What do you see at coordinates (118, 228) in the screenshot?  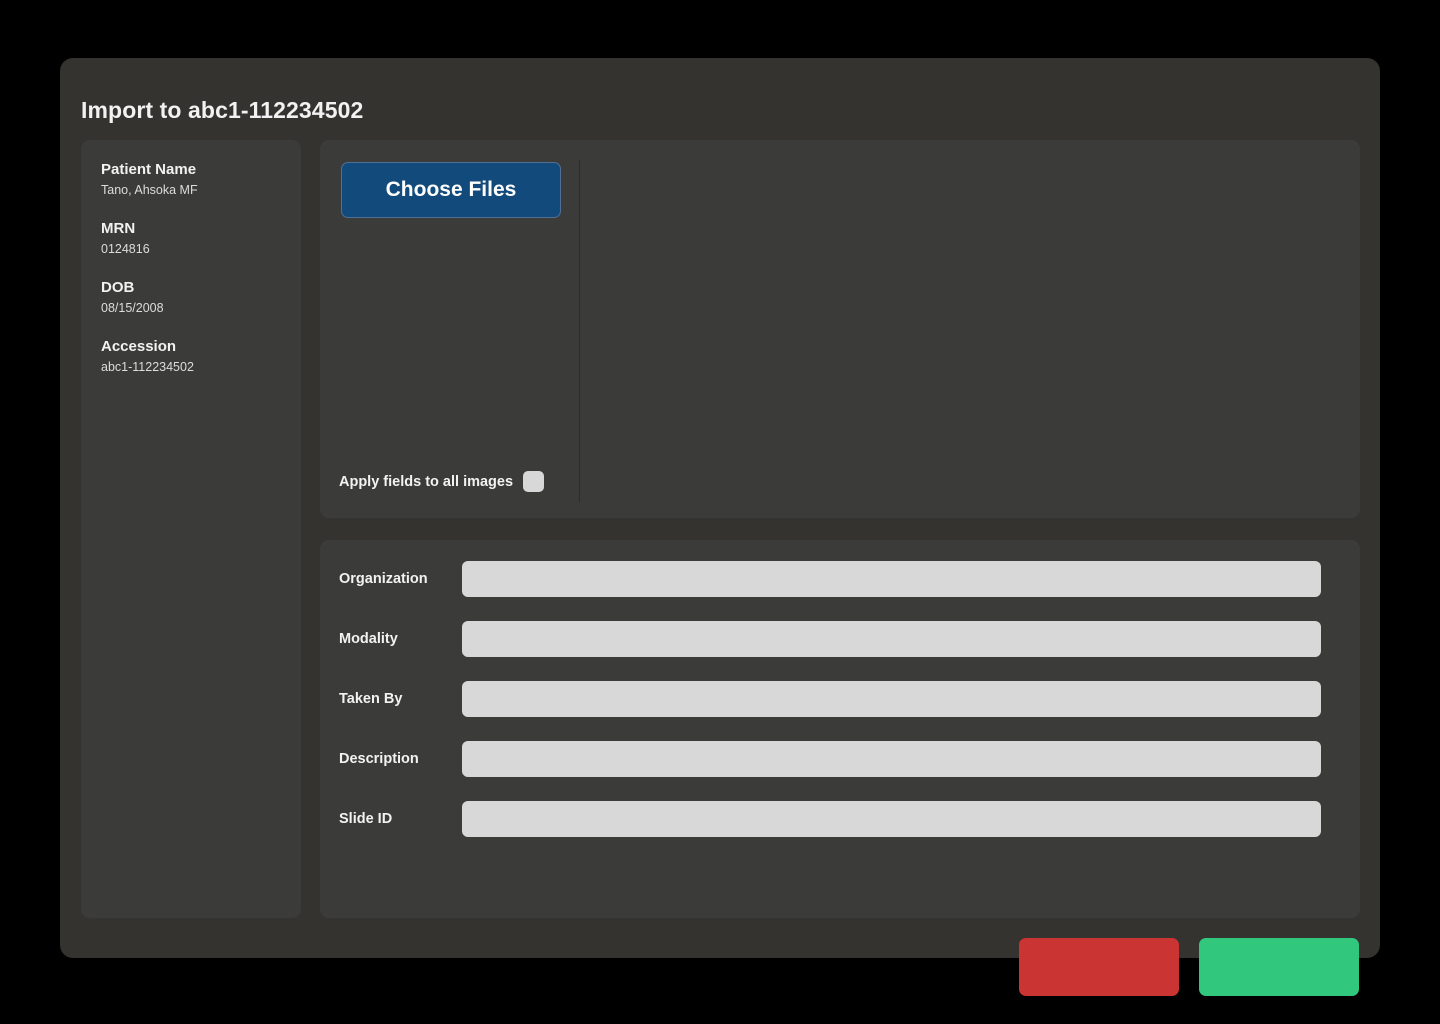 I see `mrn-label: MRN` at bounding box center [118, 228].